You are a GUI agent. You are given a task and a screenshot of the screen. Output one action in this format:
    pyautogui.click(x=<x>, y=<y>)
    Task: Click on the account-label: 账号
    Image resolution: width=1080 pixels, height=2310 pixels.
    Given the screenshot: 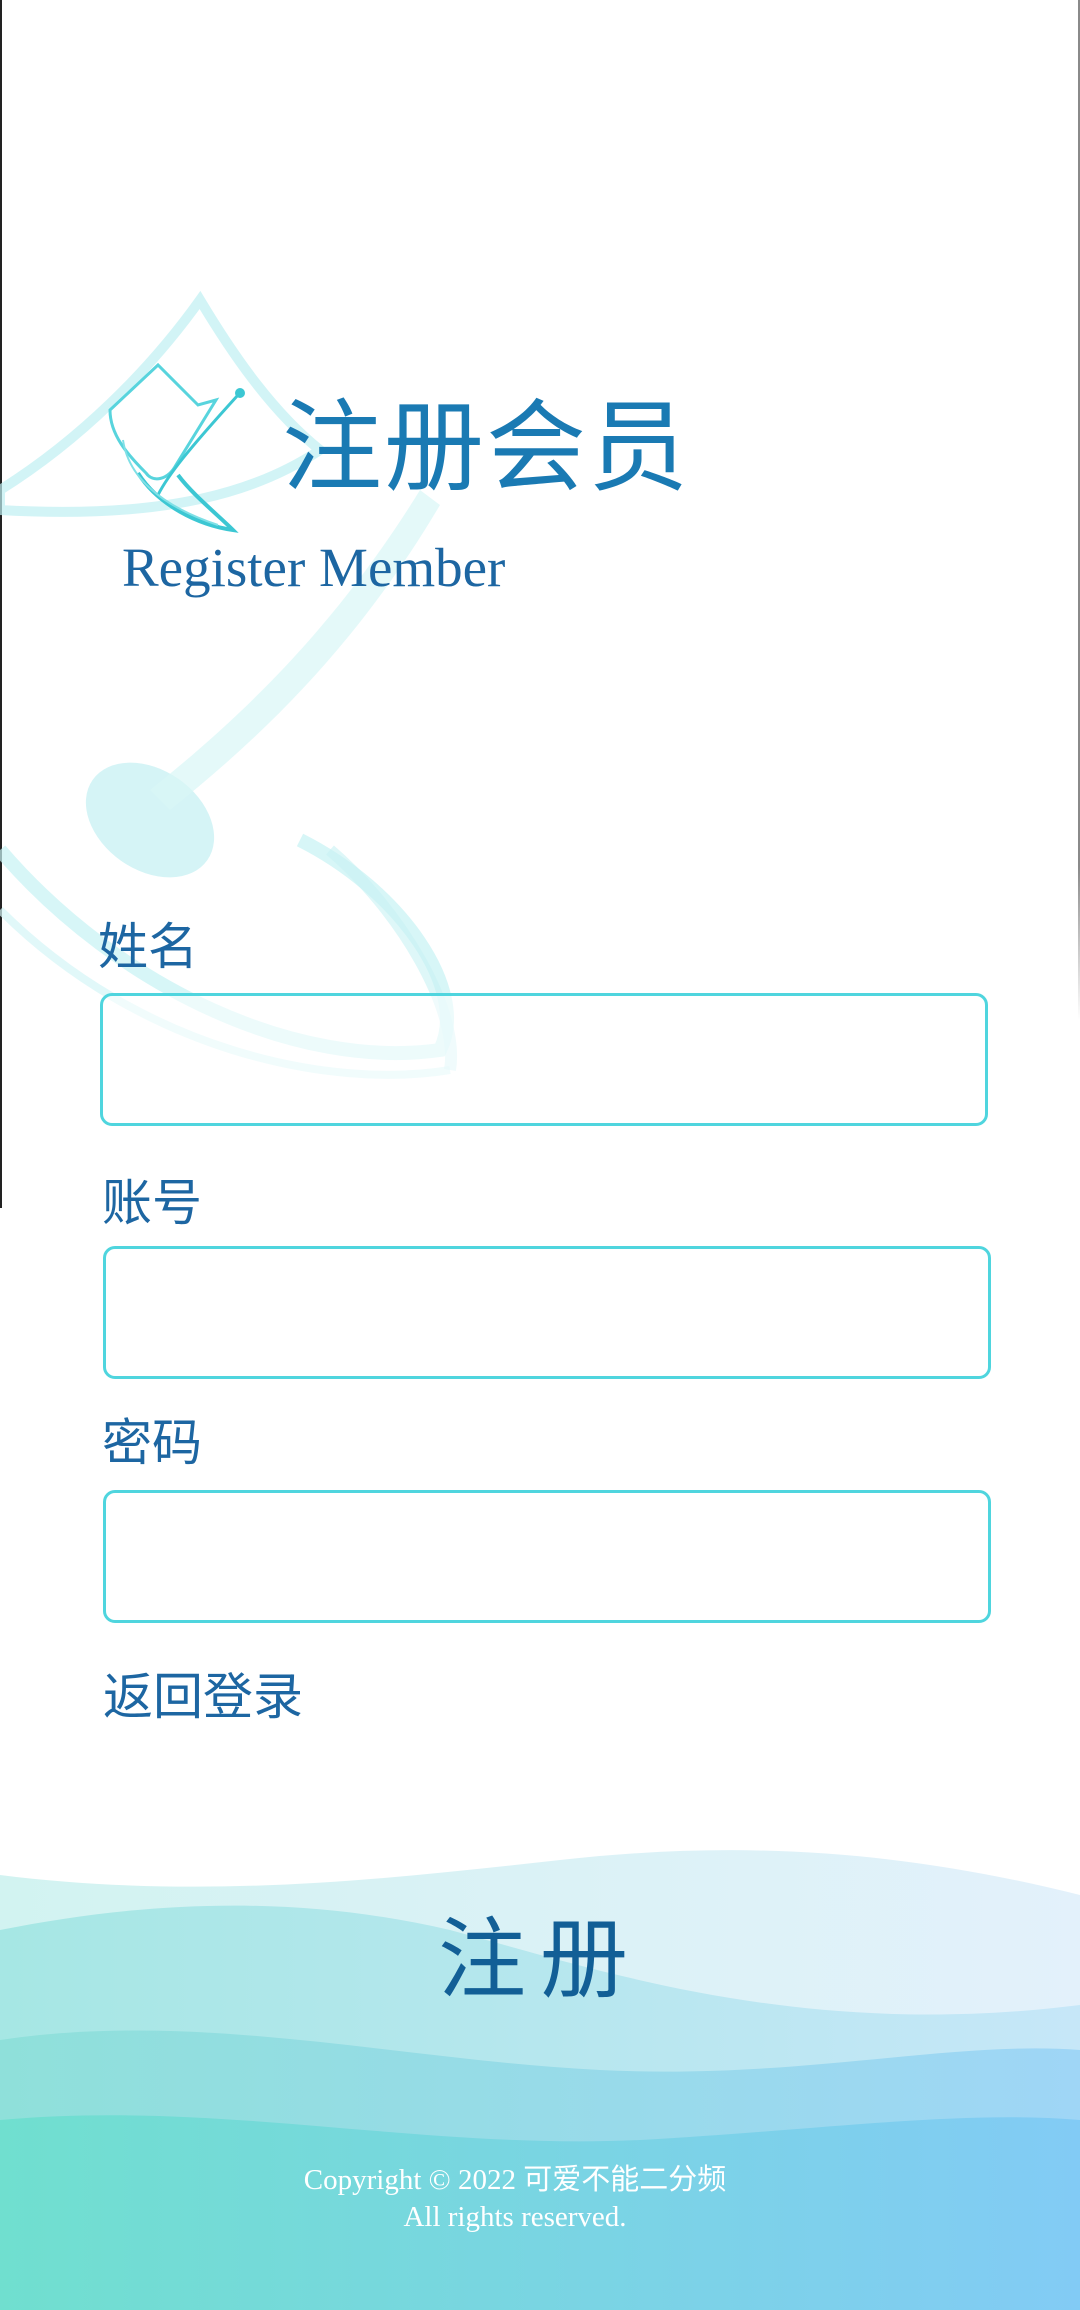 What is the action you would take?
    pyautogui.click(x=152, y=1203)
    